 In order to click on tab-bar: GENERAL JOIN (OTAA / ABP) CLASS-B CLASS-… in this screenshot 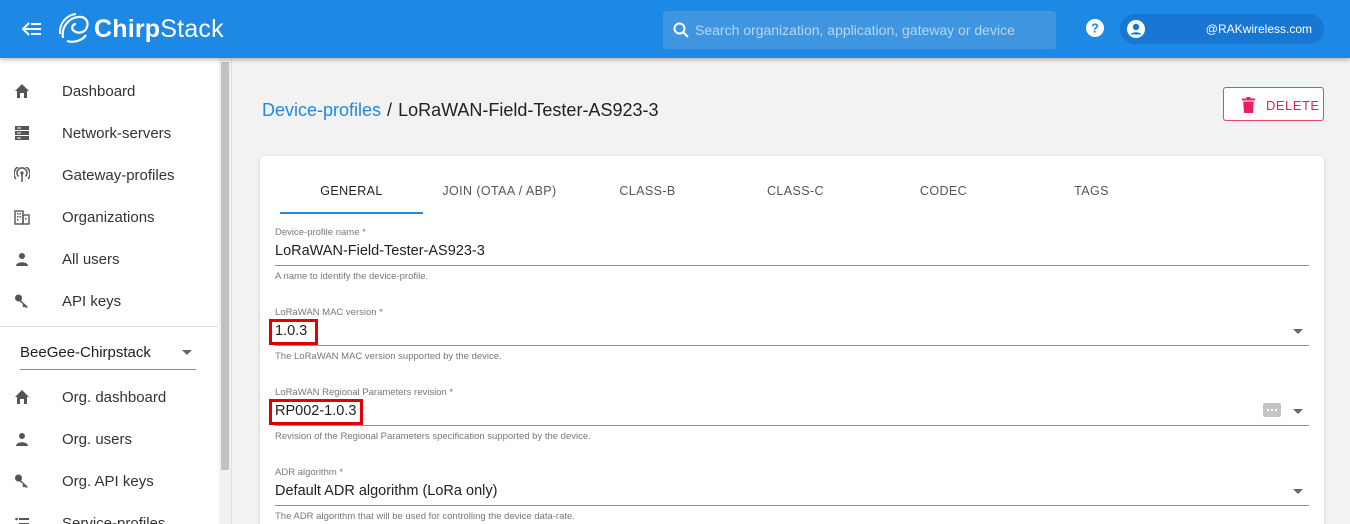, I will do `click(790, 193)`.